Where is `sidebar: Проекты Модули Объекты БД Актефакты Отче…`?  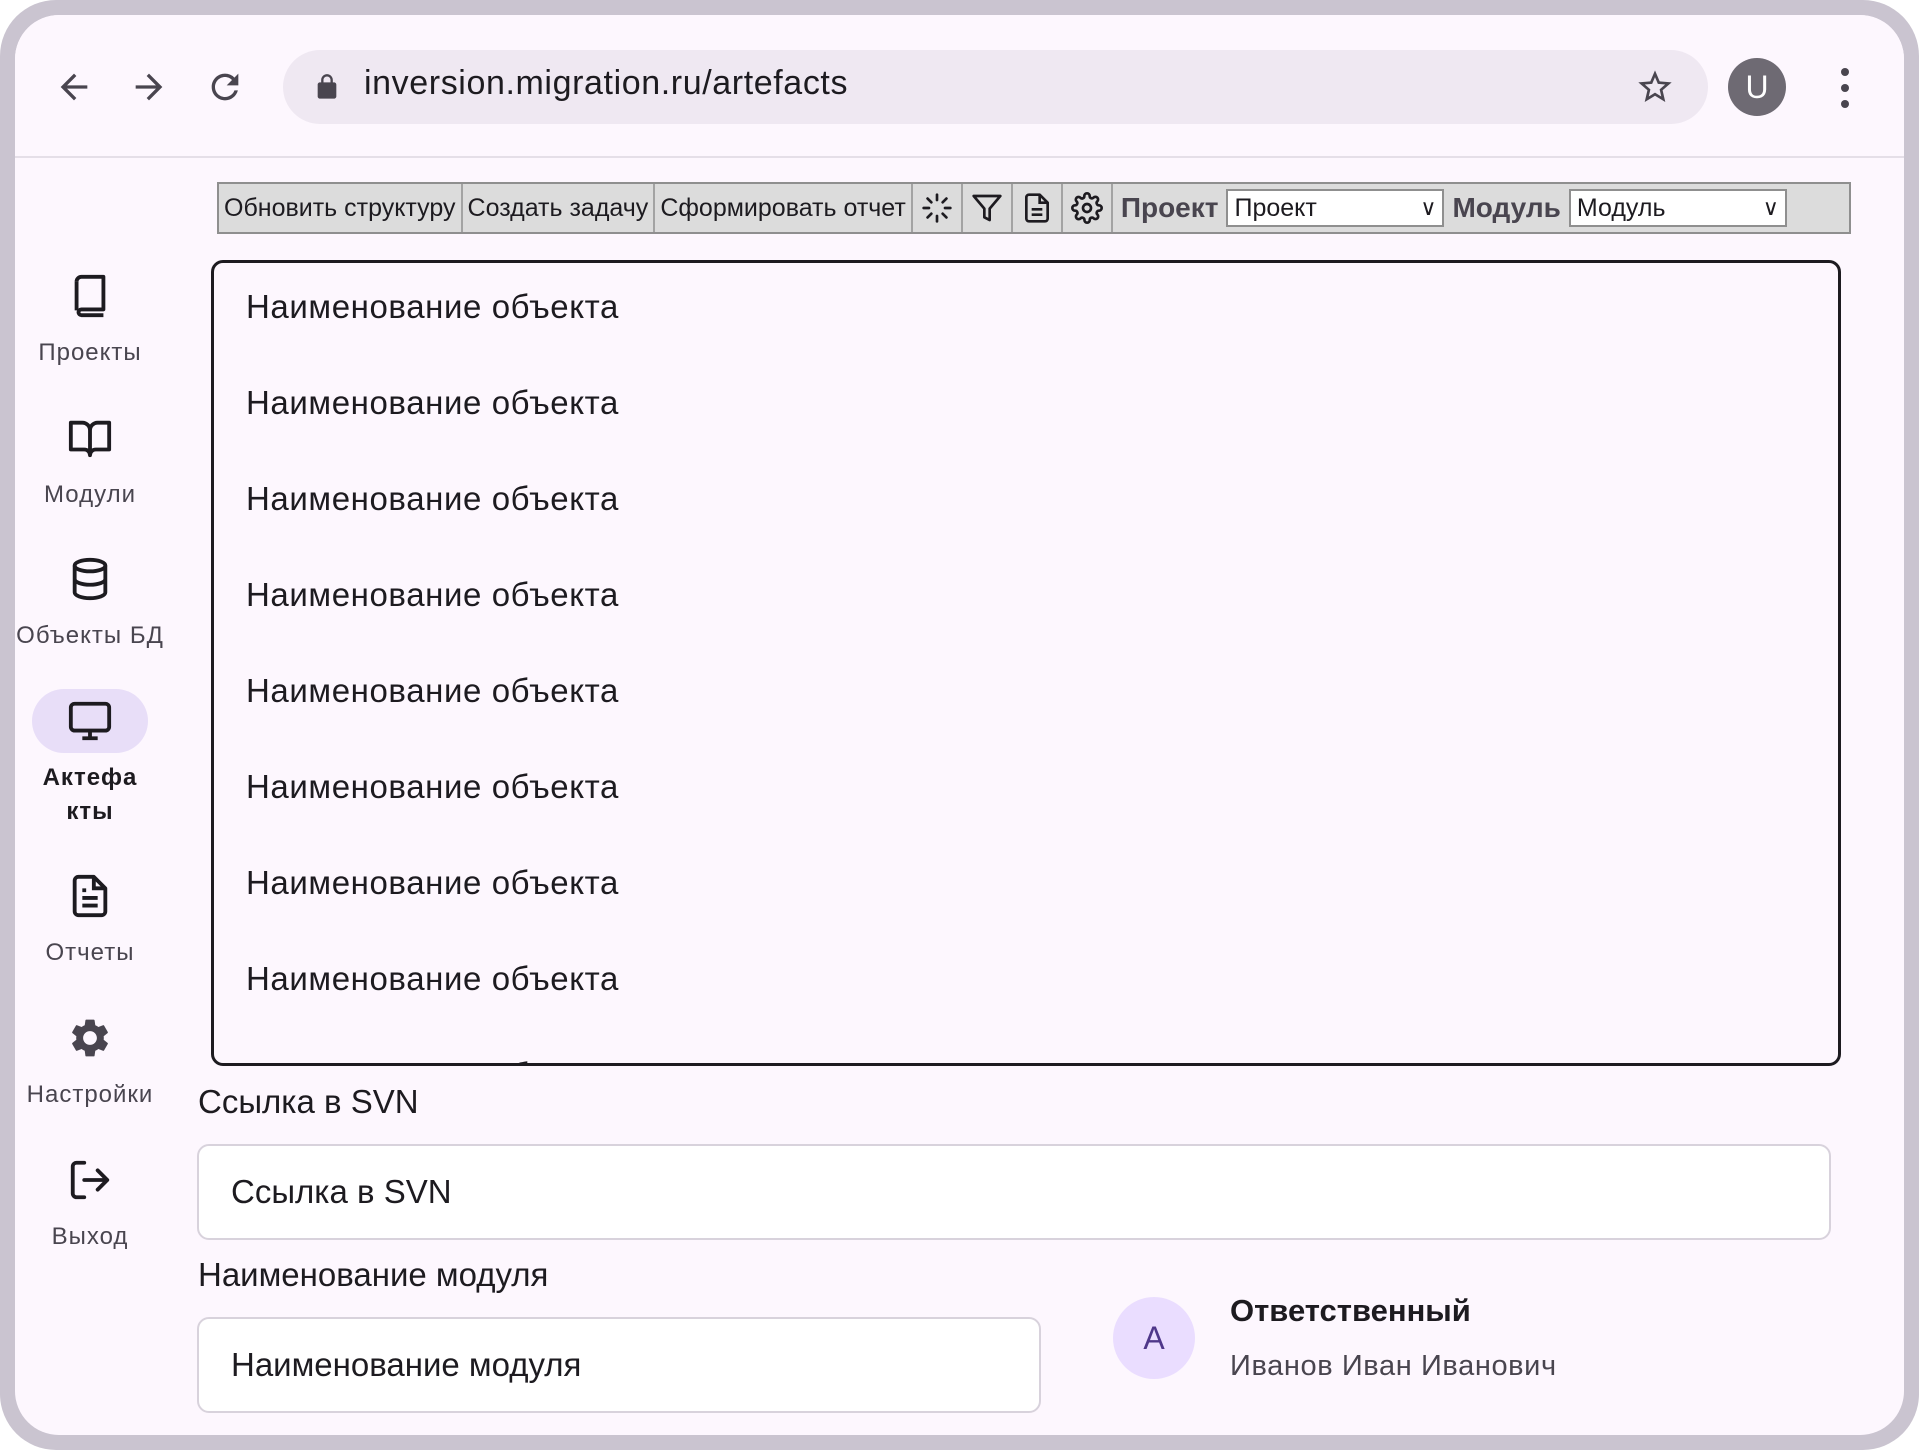 sidebar: Проекты Модули Объекты БД Актефакты Отче… is located at coordinates (90, 796).